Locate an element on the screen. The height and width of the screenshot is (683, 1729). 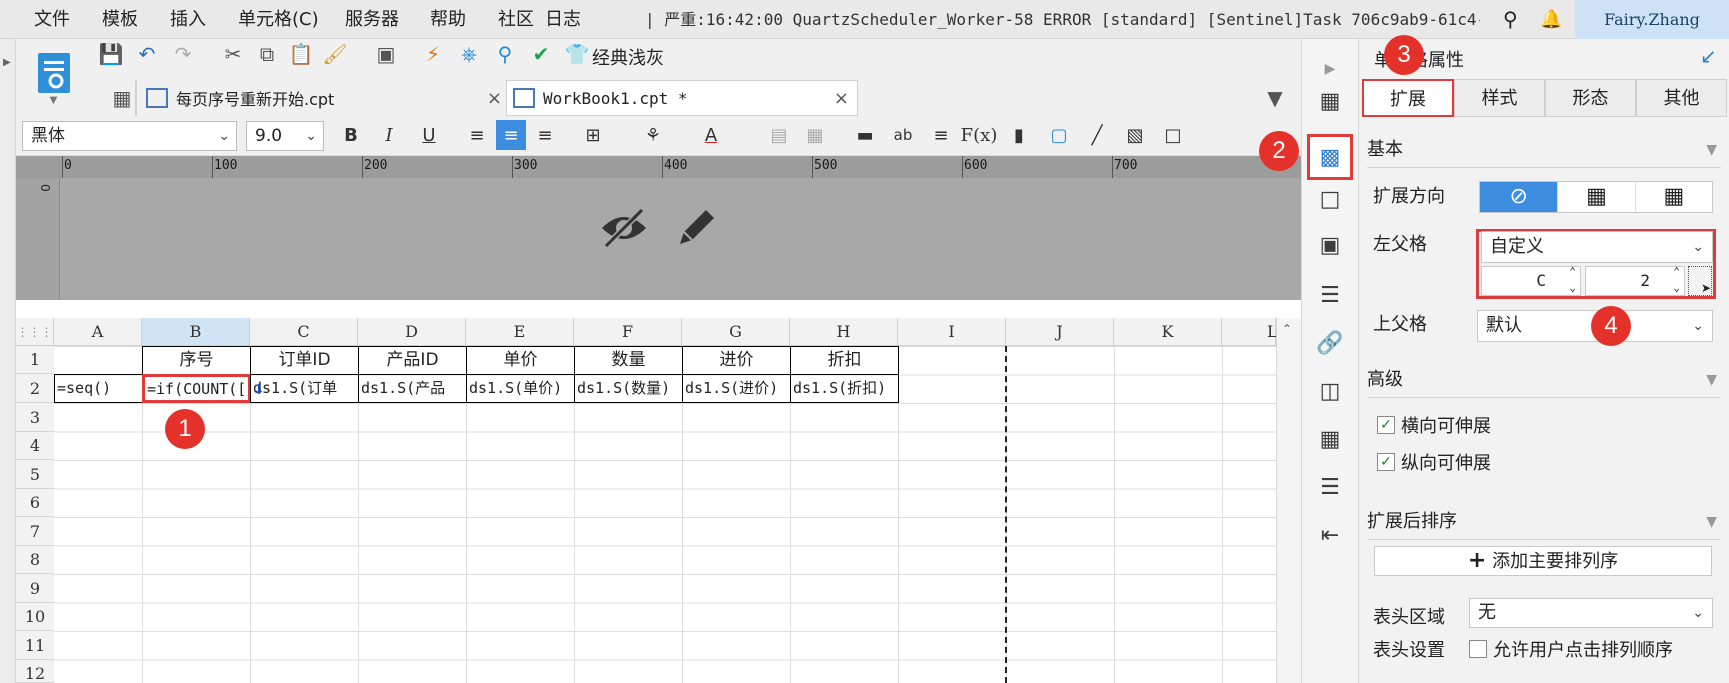
row-header: 1 is located at coordinates (35, 360).